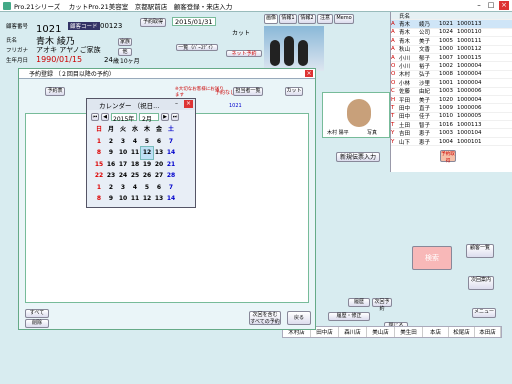 This screenshot has height=384, width=512. I want to click on next-month-icon: ▶, so click(165, 117).